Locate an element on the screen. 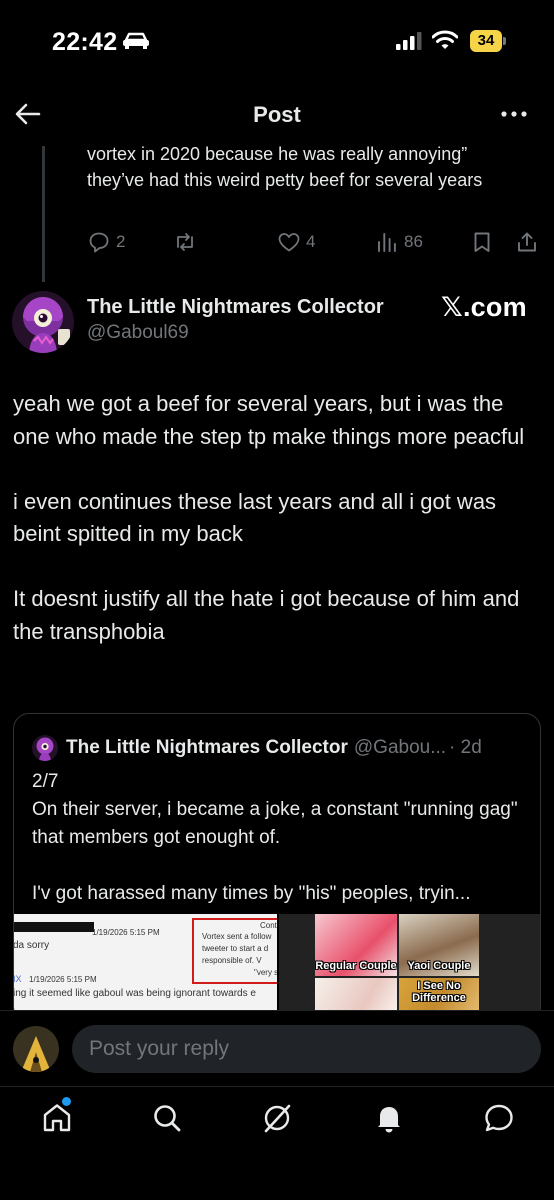  screenshot-message: da sorry is located at coordinates (32, 945).